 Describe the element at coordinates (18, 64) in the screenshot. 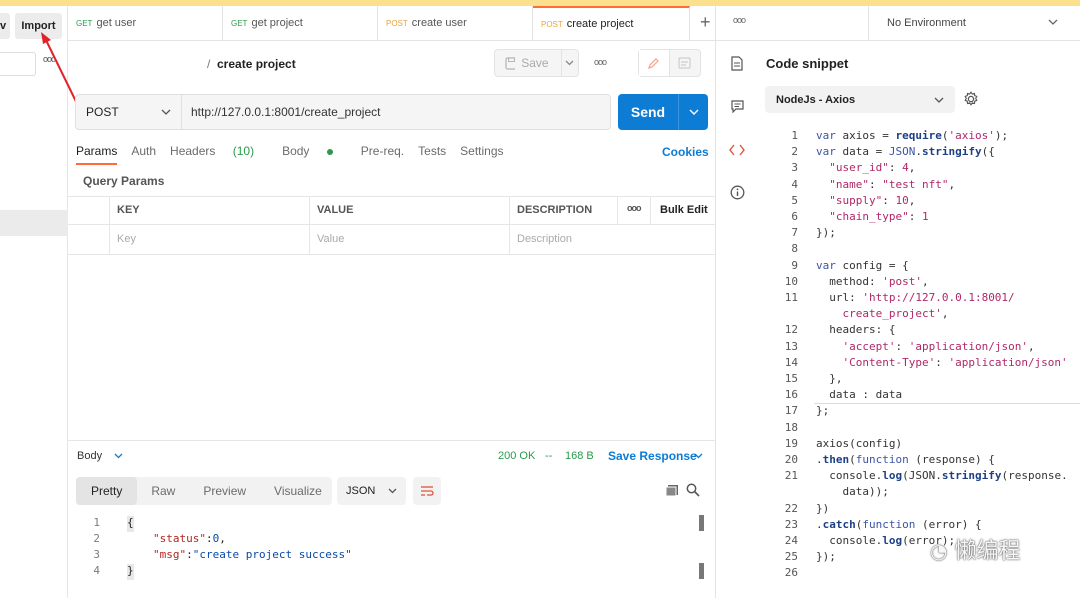

I see `sidebar-search-input` at that location.